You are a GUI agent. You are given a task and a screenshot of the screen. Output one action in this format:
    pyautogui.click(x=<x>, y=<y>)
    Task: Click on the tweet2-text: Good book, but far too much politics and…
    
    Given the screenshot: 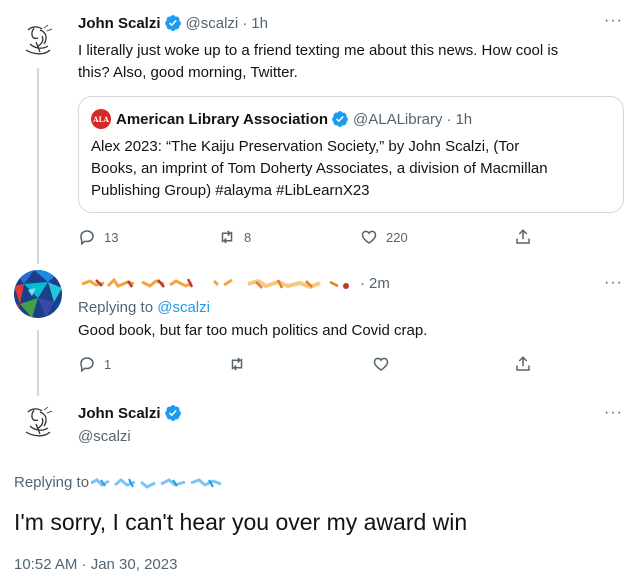 What is the action you would take?
    pyautogui.click(x=253, y=330)
    